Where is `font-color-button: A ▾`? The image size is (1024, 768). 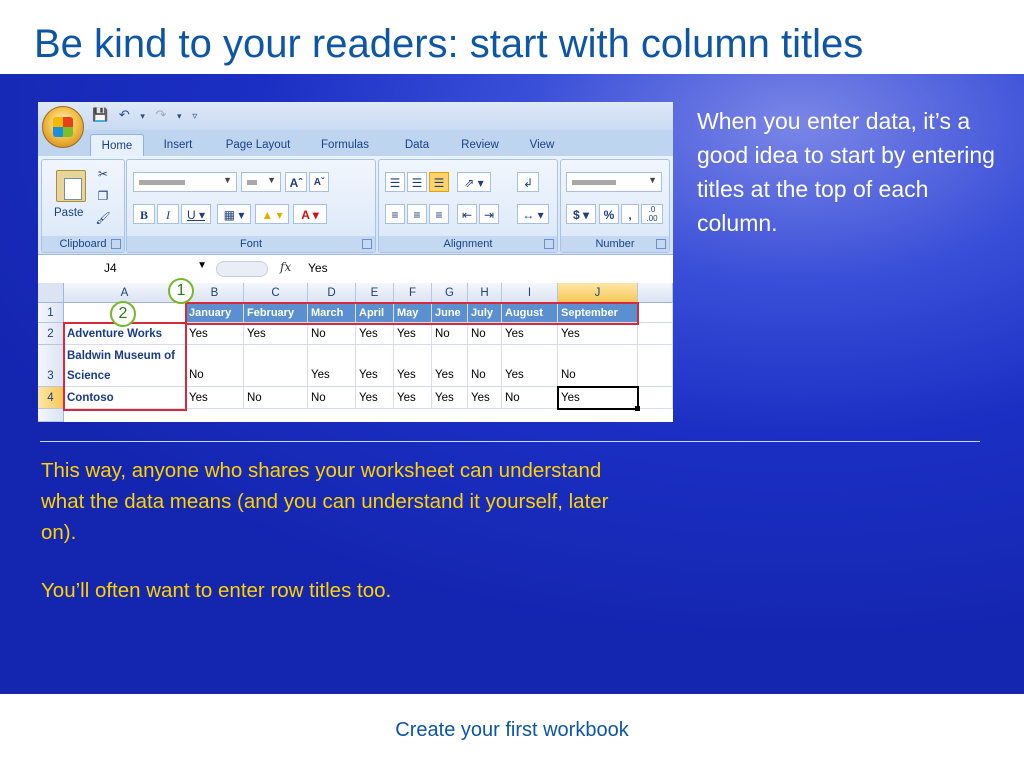 font-color-button: A ▾ is located at coordinates (310, 214).